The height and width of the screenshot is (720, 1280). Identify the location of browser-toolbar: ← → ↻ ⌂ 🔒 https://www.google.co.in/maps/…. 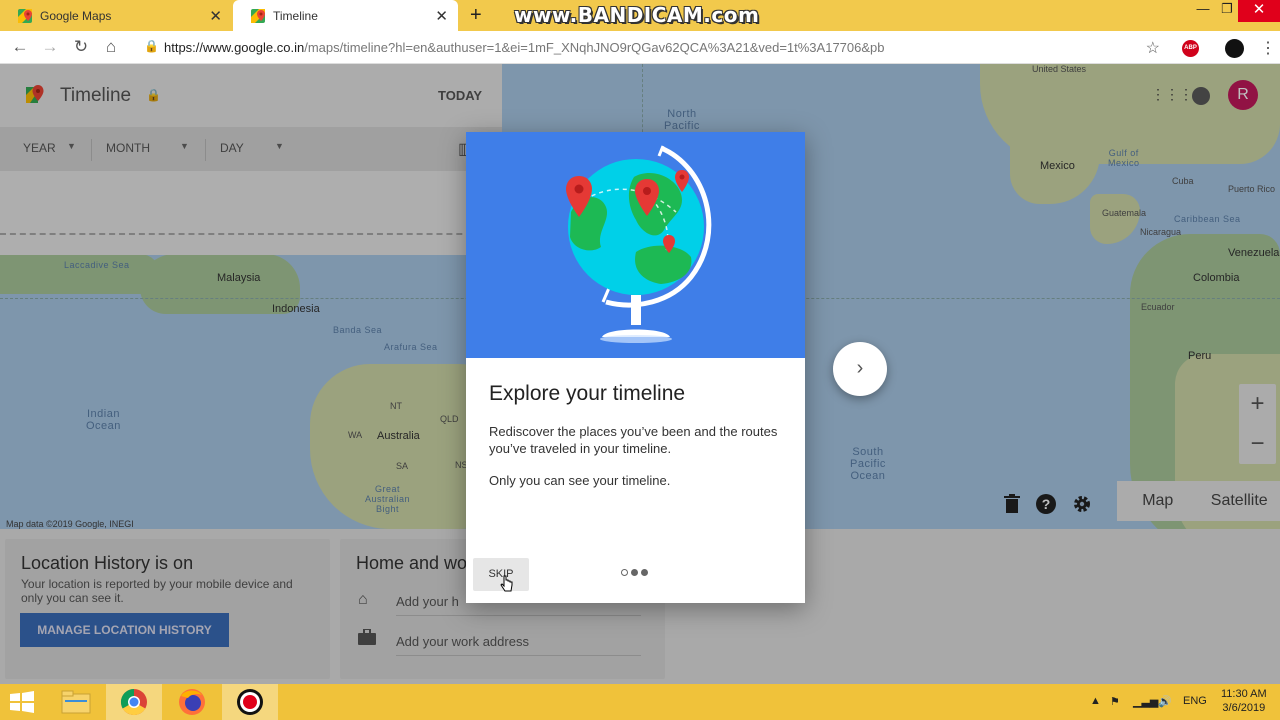
(640, 47).